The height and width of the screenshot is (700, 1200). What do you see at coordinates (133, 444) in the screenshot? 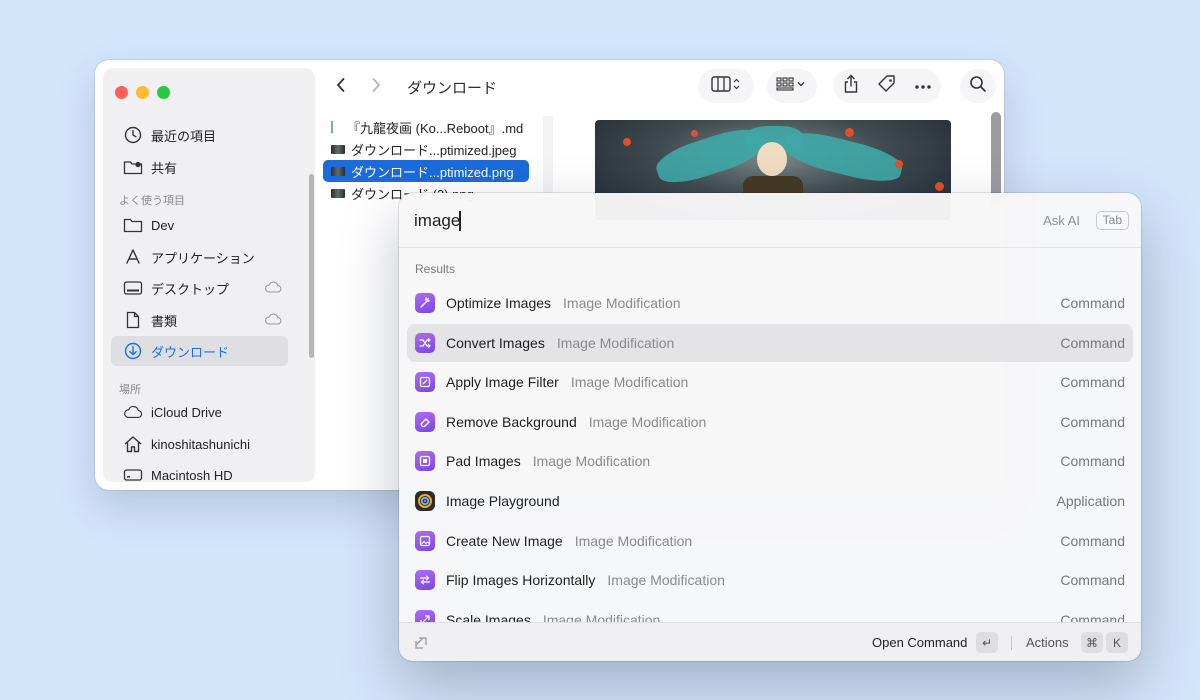
I see `home-icon` at bounding box center [133, 444].